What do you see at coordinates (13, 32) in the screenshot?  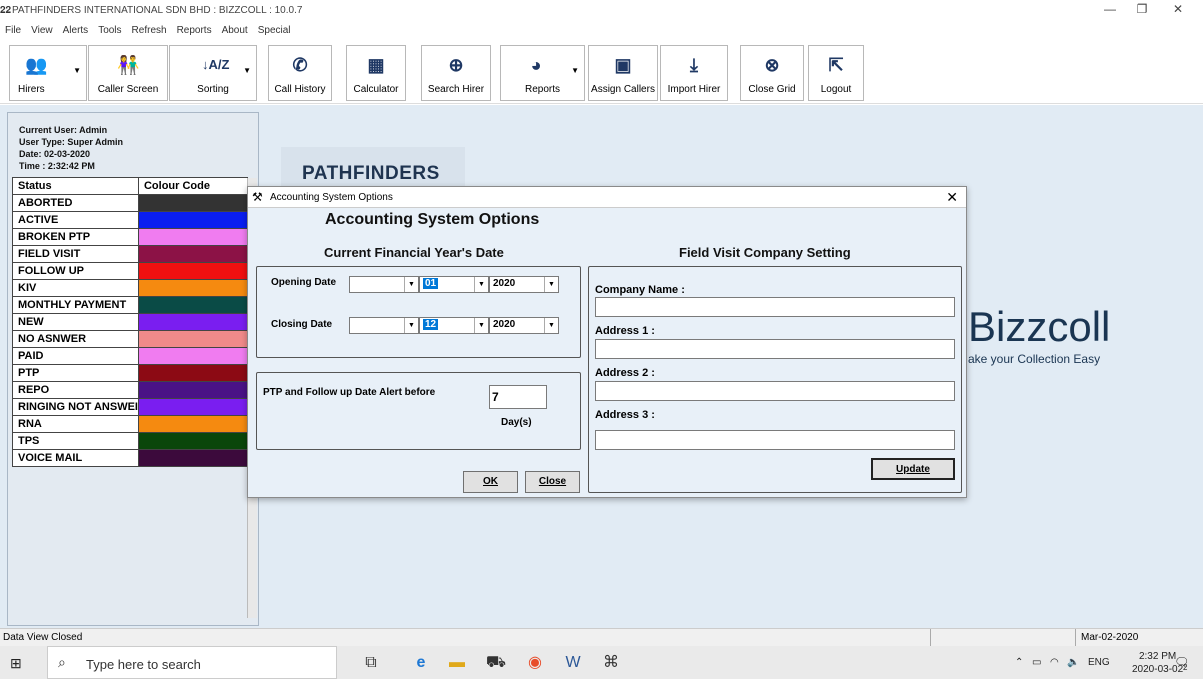 I see `menu-file: File` at bounding box center [13, 32].